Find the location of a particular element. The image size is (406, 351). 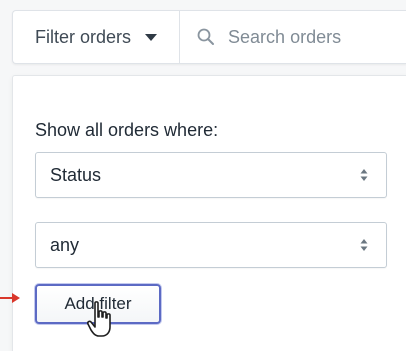

search-box is located at coordinates (293, 37).